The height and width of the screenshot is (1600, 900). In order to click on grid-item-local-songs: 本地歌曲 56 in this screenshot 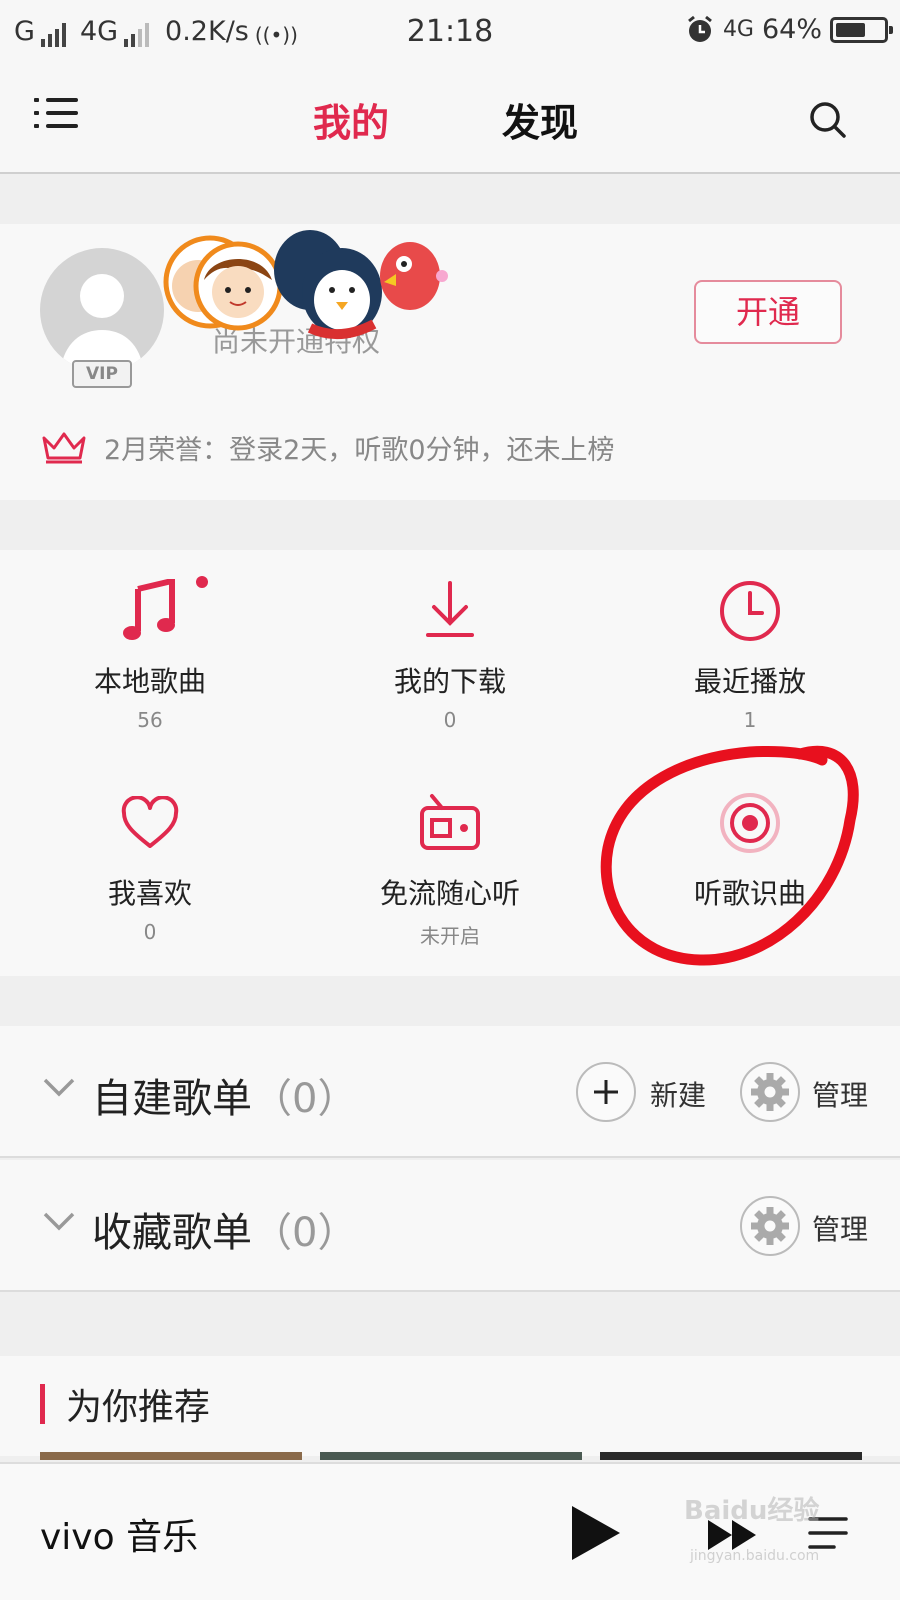, I will do `click(150, 654)`.